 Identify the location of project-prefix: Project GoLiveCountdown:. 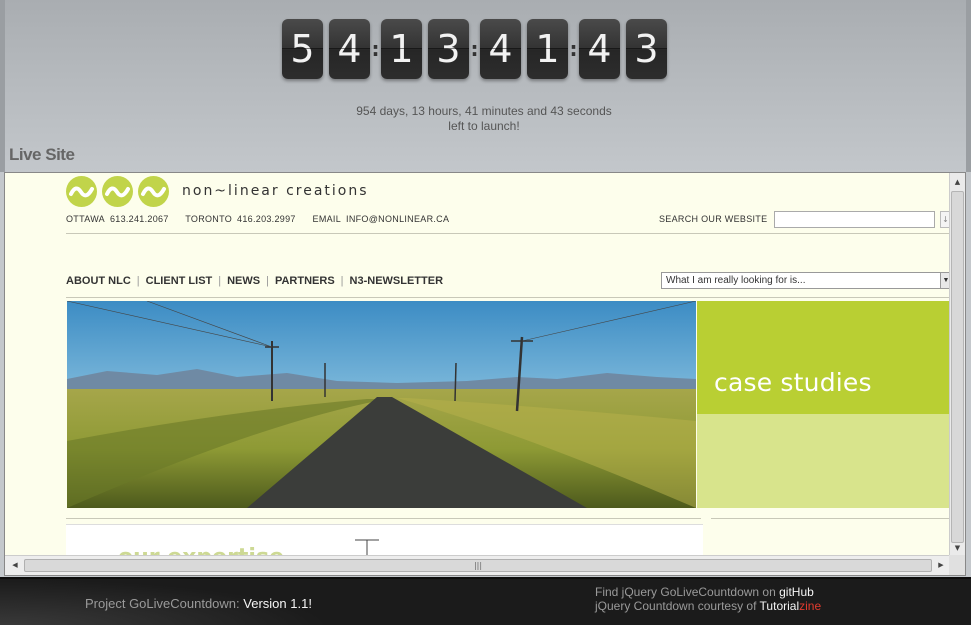
(162, 603).